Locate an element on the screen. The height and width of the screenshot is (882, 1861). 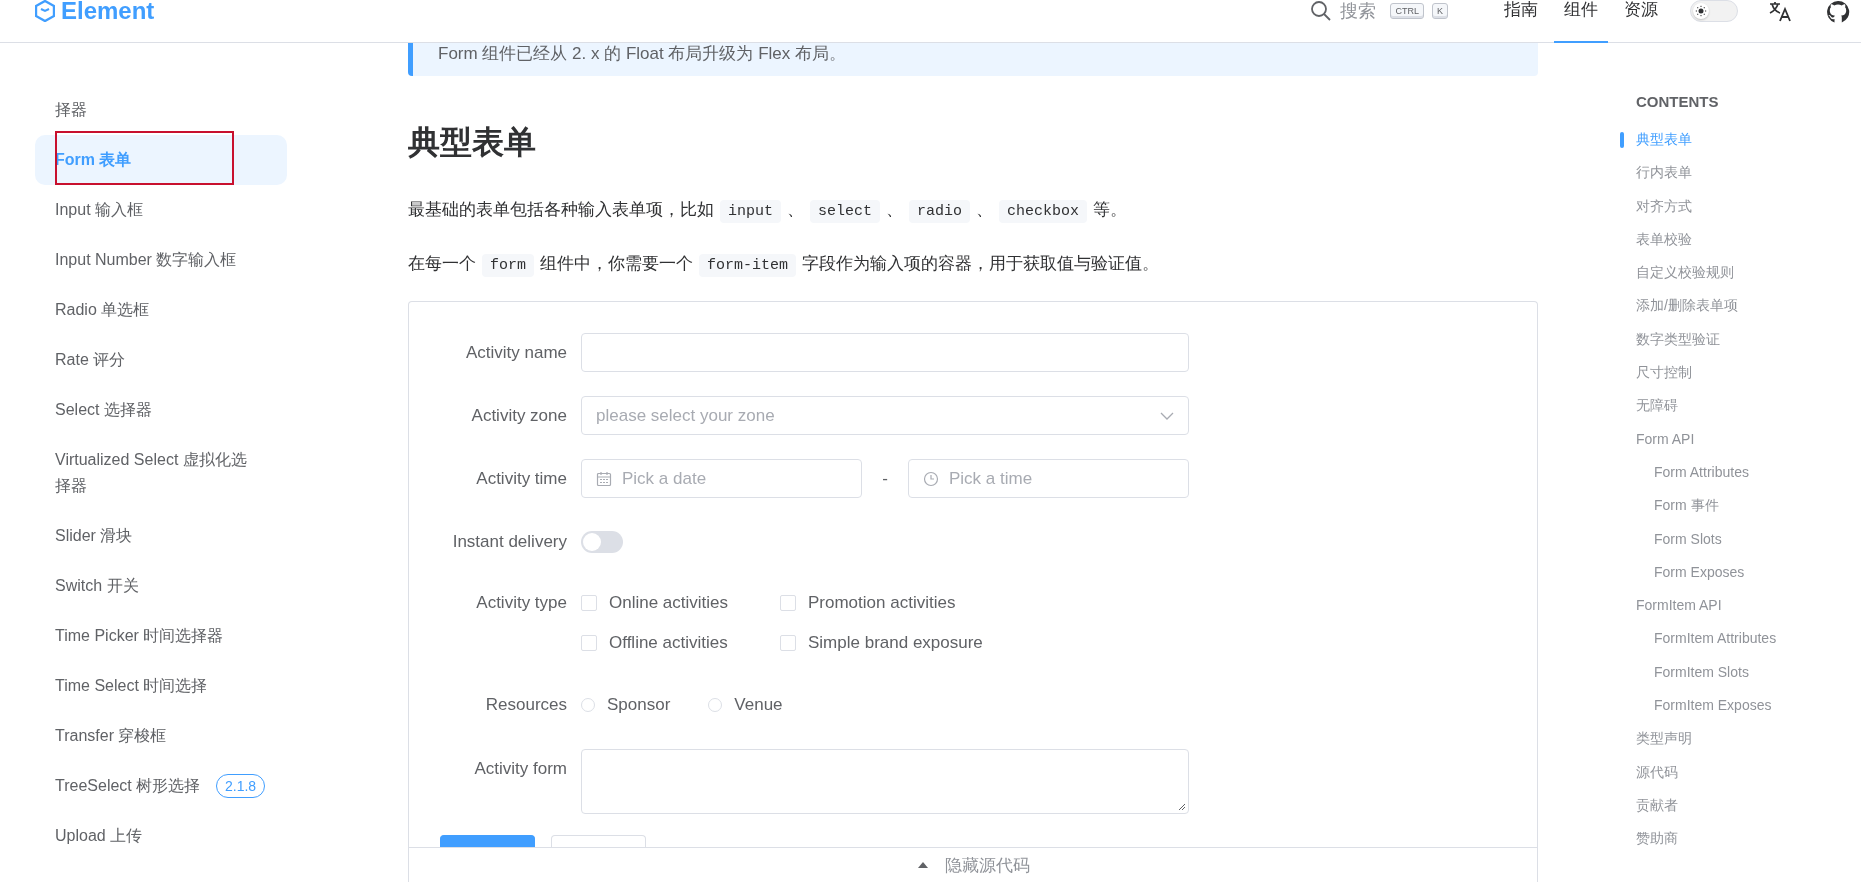
contents-link: FormItem Attributes is located at coordinates (1698, 639).